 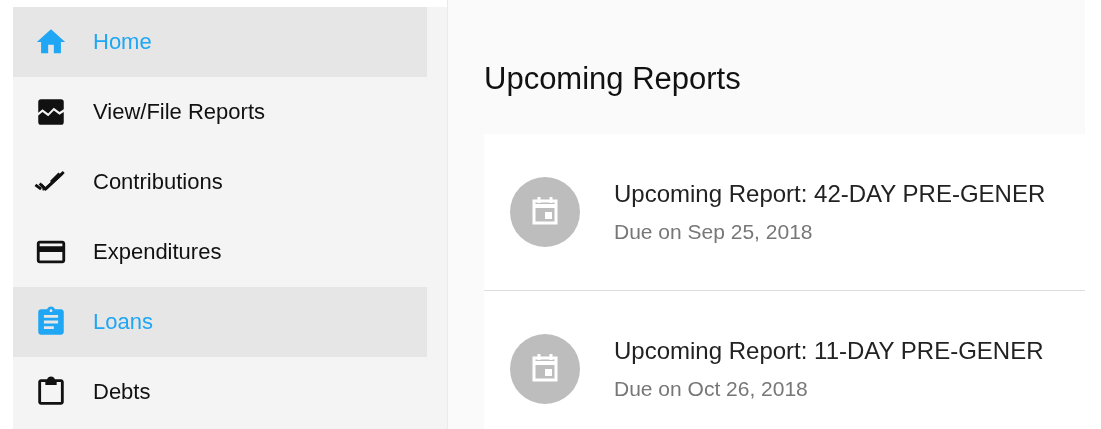 I want to click on due-date: Due on Oct 26, 2018, so click(x=711, y=389).